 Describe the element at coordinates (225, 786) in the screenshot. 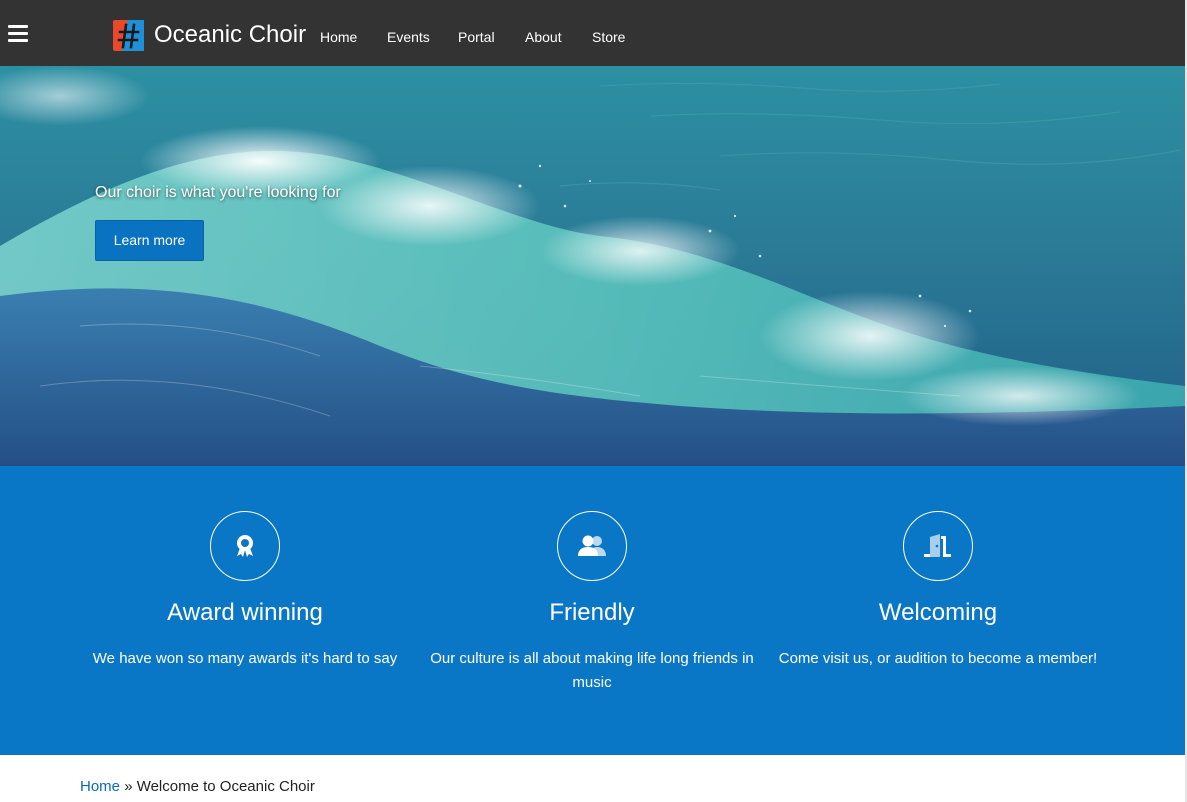

I see `breadcrumb-current: Welcome to Oceanic Choir` at that location.